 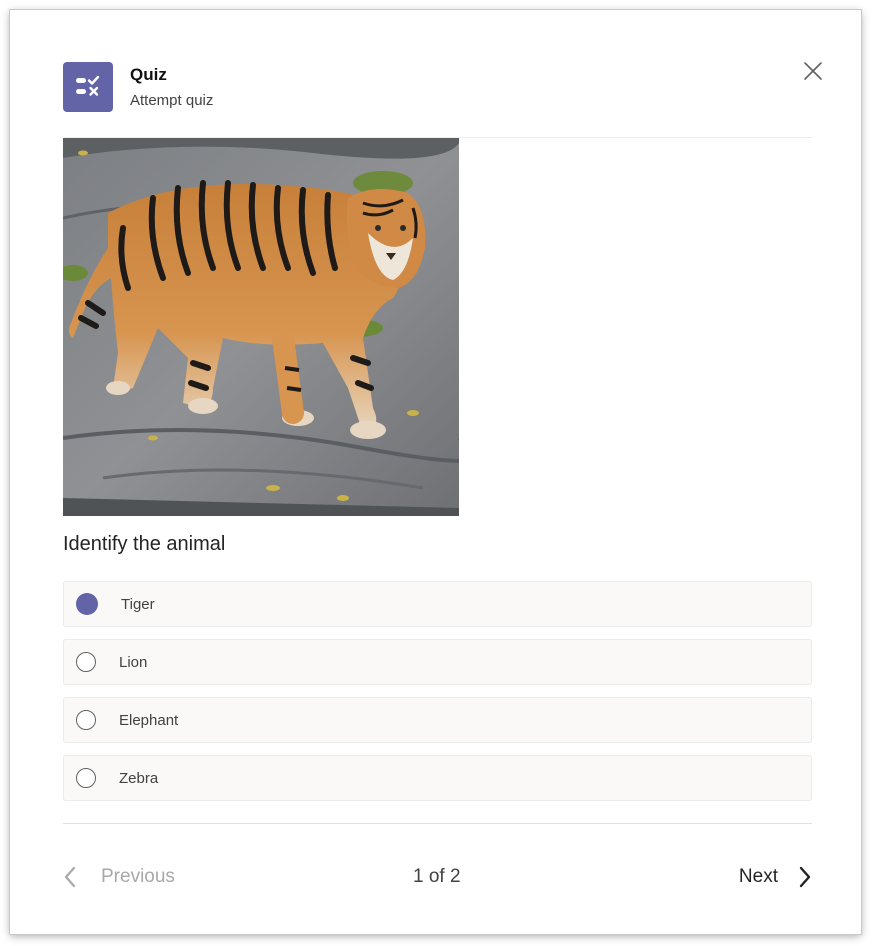 I want to click on quiz-footer: Previous 1 of 2 Next, so click(x=437, y=877).